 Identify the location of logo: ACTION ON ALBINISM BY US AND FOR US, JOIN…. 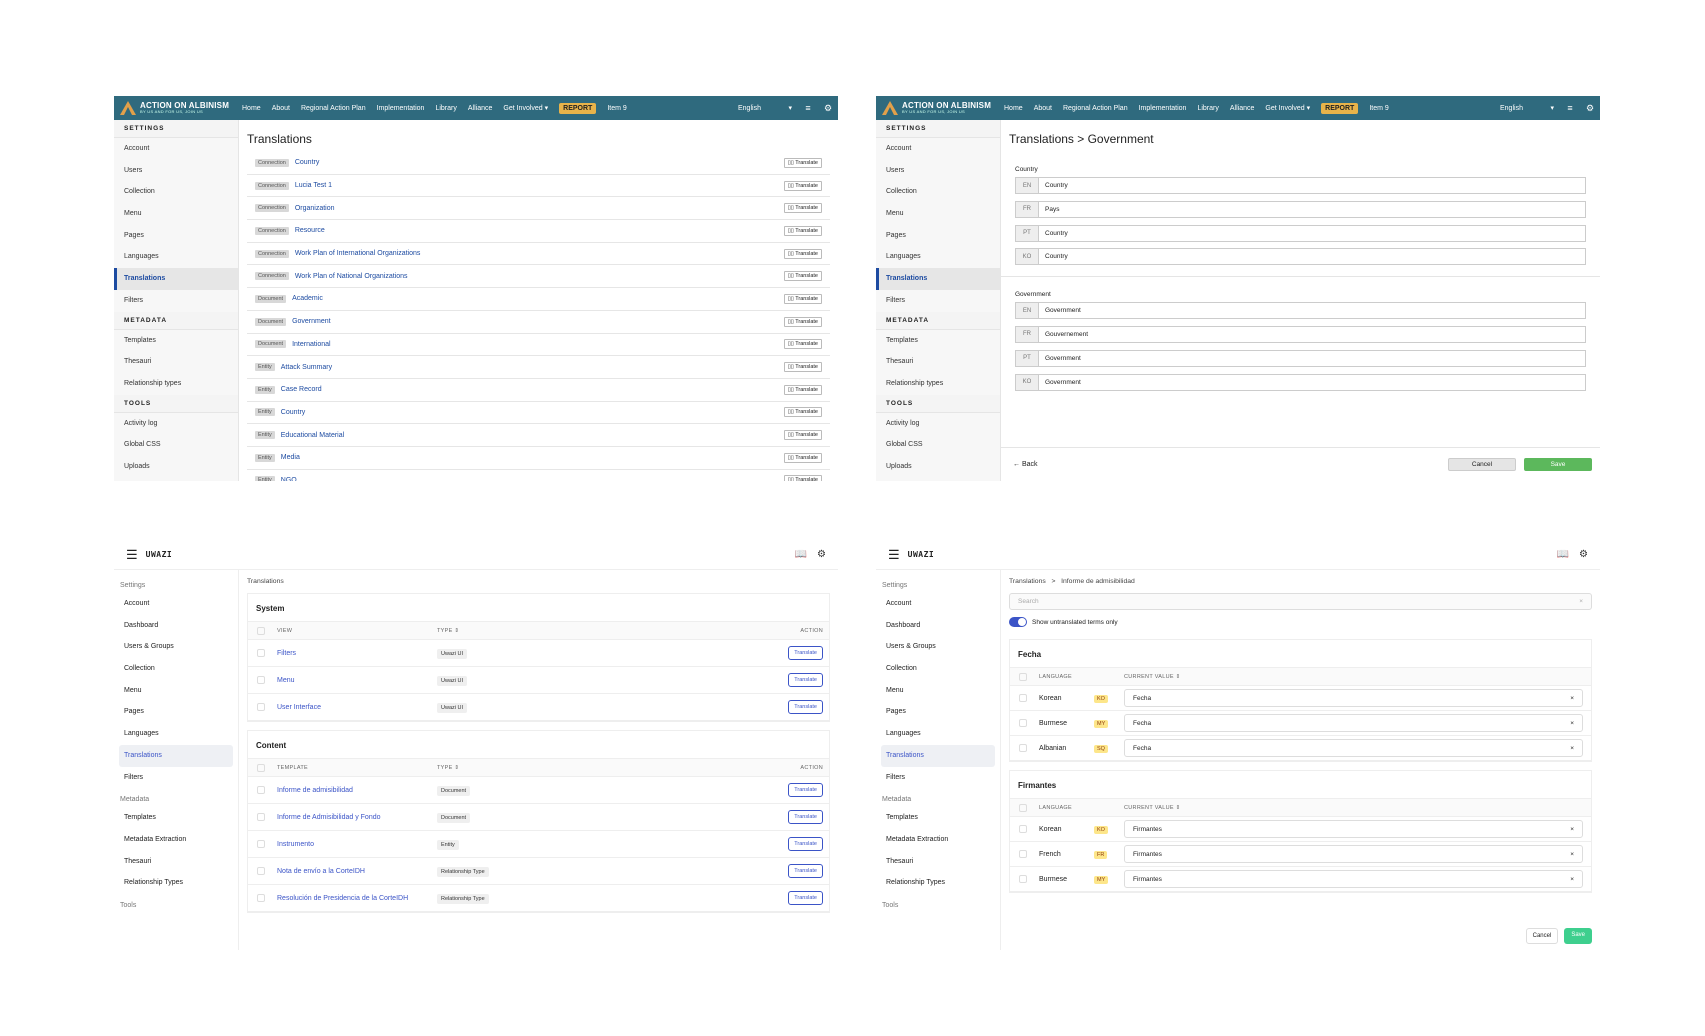
(181, 108).